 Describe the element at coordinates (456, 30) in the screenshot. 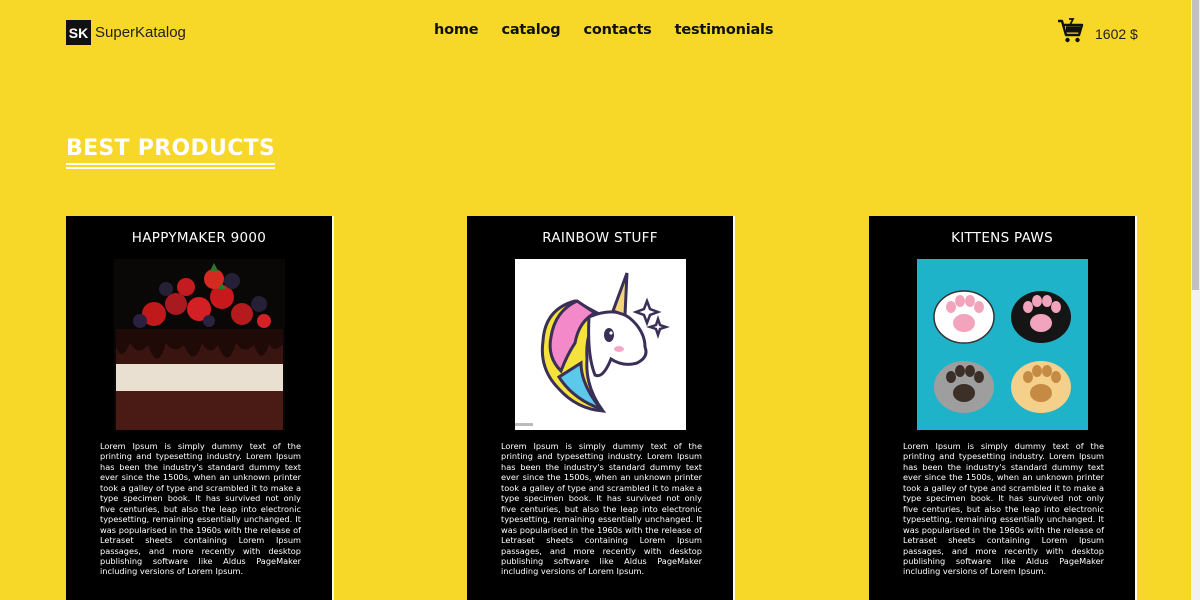

I see `nav-link-home: home` at that location.